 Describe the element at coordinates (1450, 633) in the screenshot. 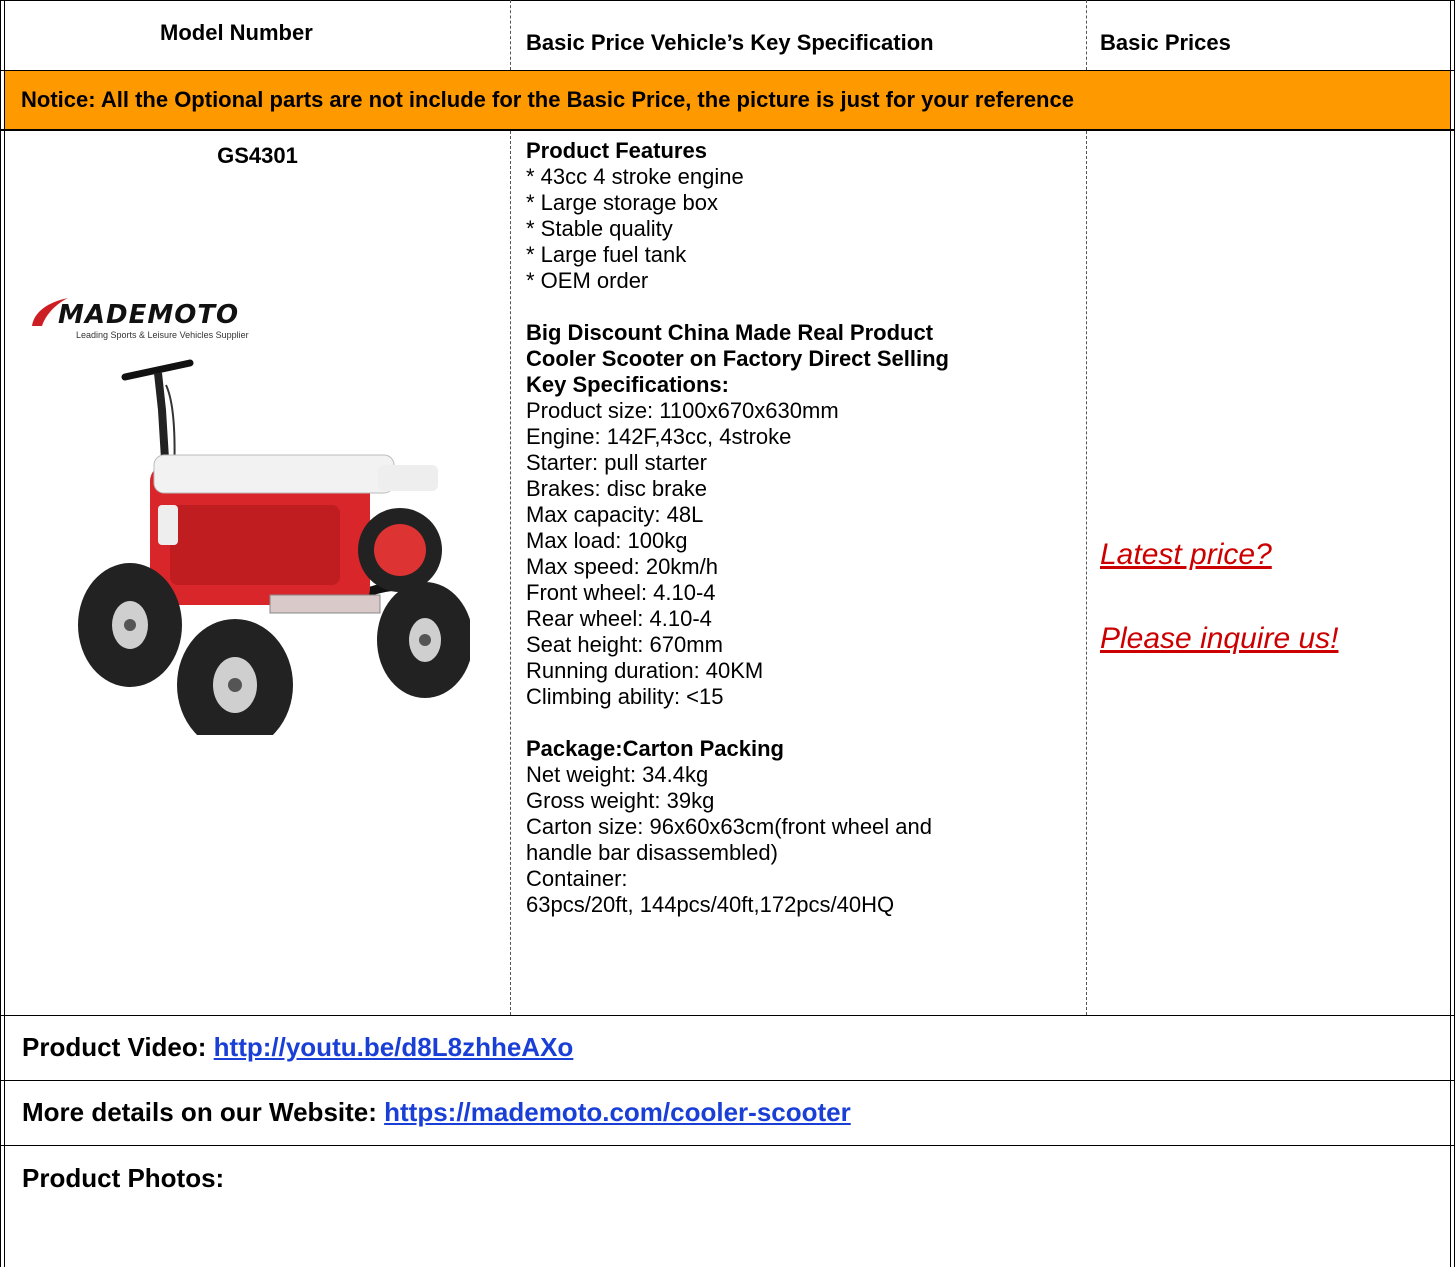

I see `frame-right-inner` at that location.